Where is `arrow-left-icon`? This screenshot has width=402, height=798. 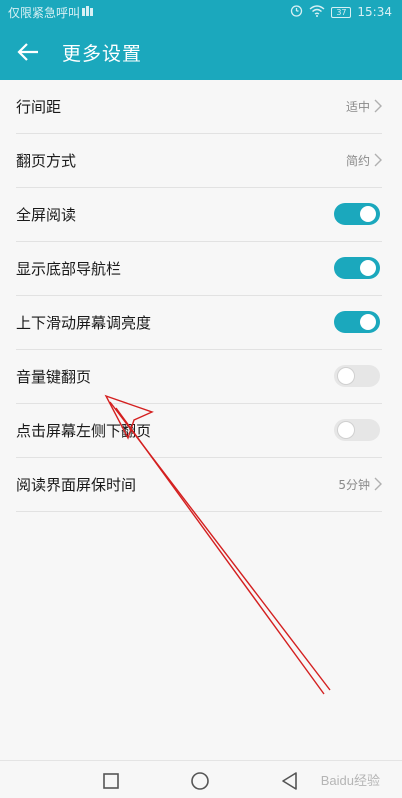 arrow-left-icon is located at coordinates (27, 52).